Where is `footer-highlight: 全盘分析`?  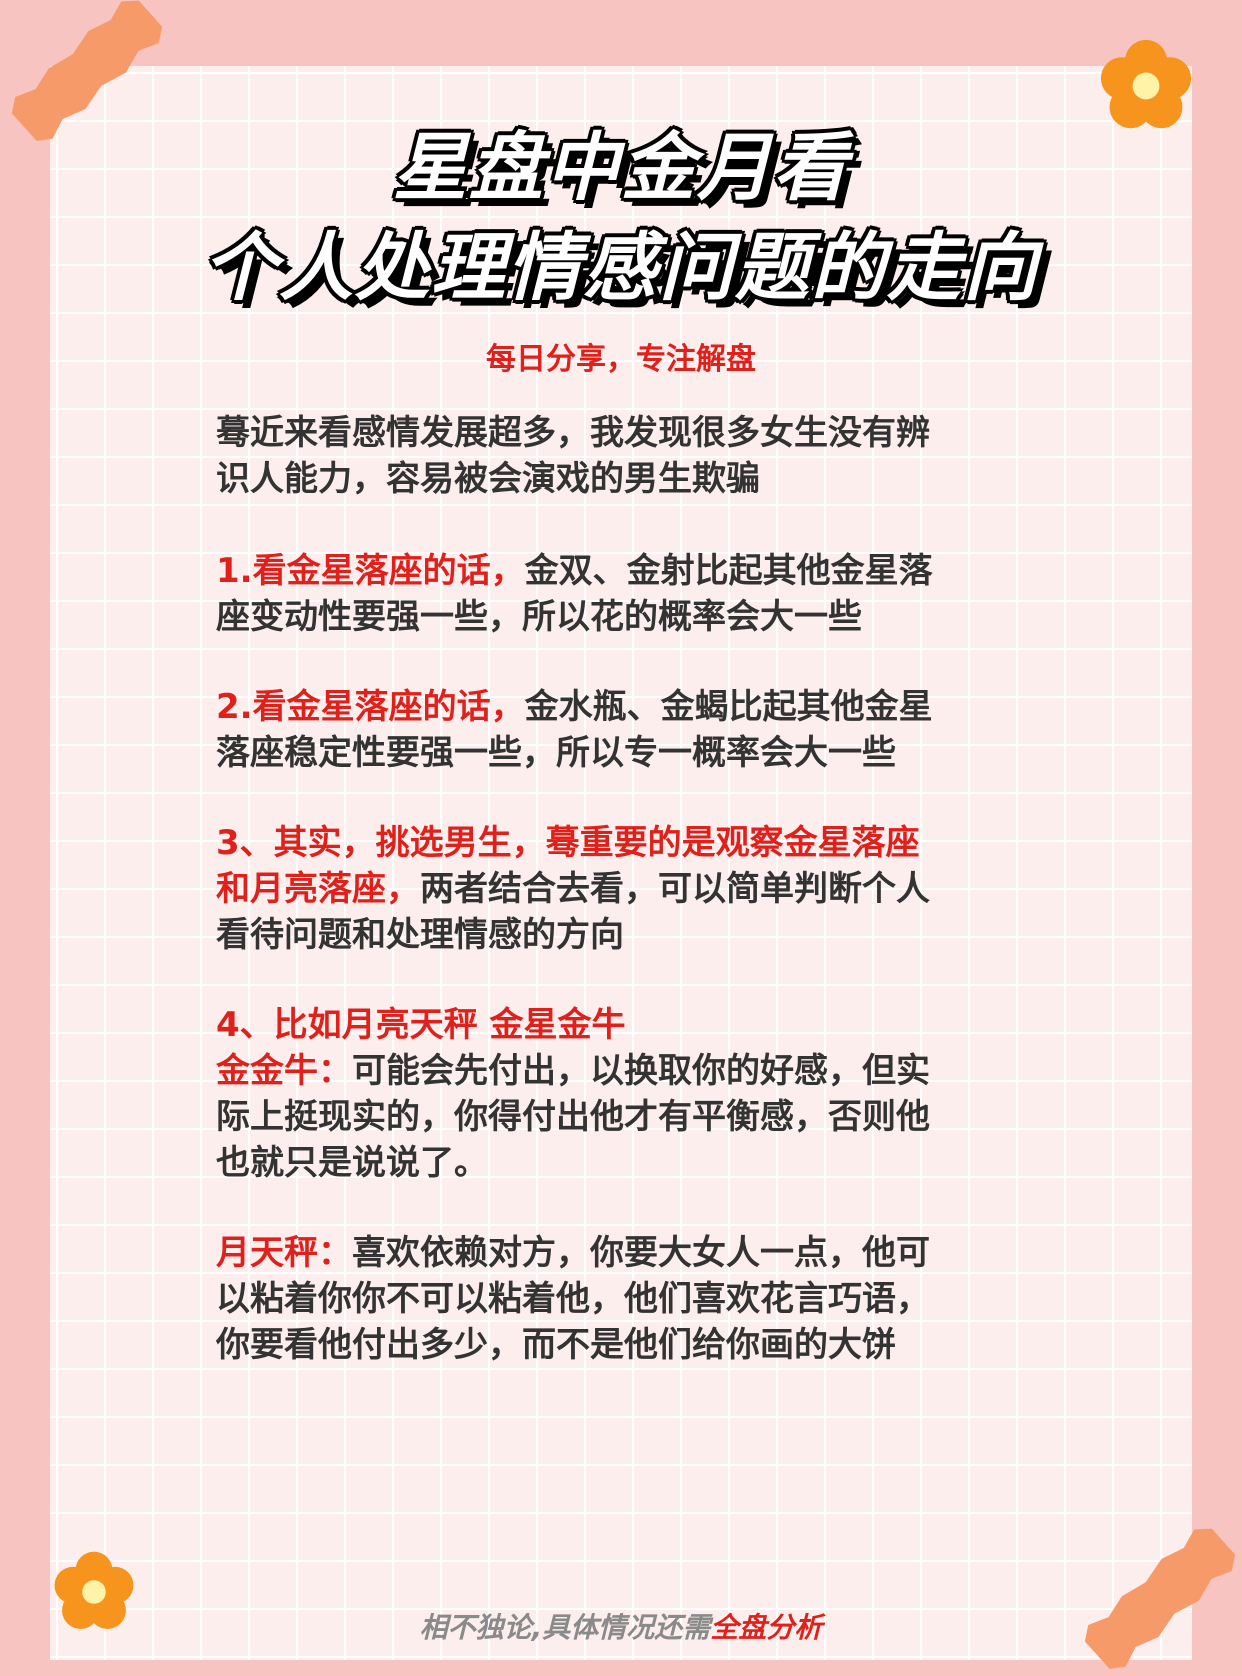
footer-highlight: 全盘分析 is located at coordinates (766, 1627).